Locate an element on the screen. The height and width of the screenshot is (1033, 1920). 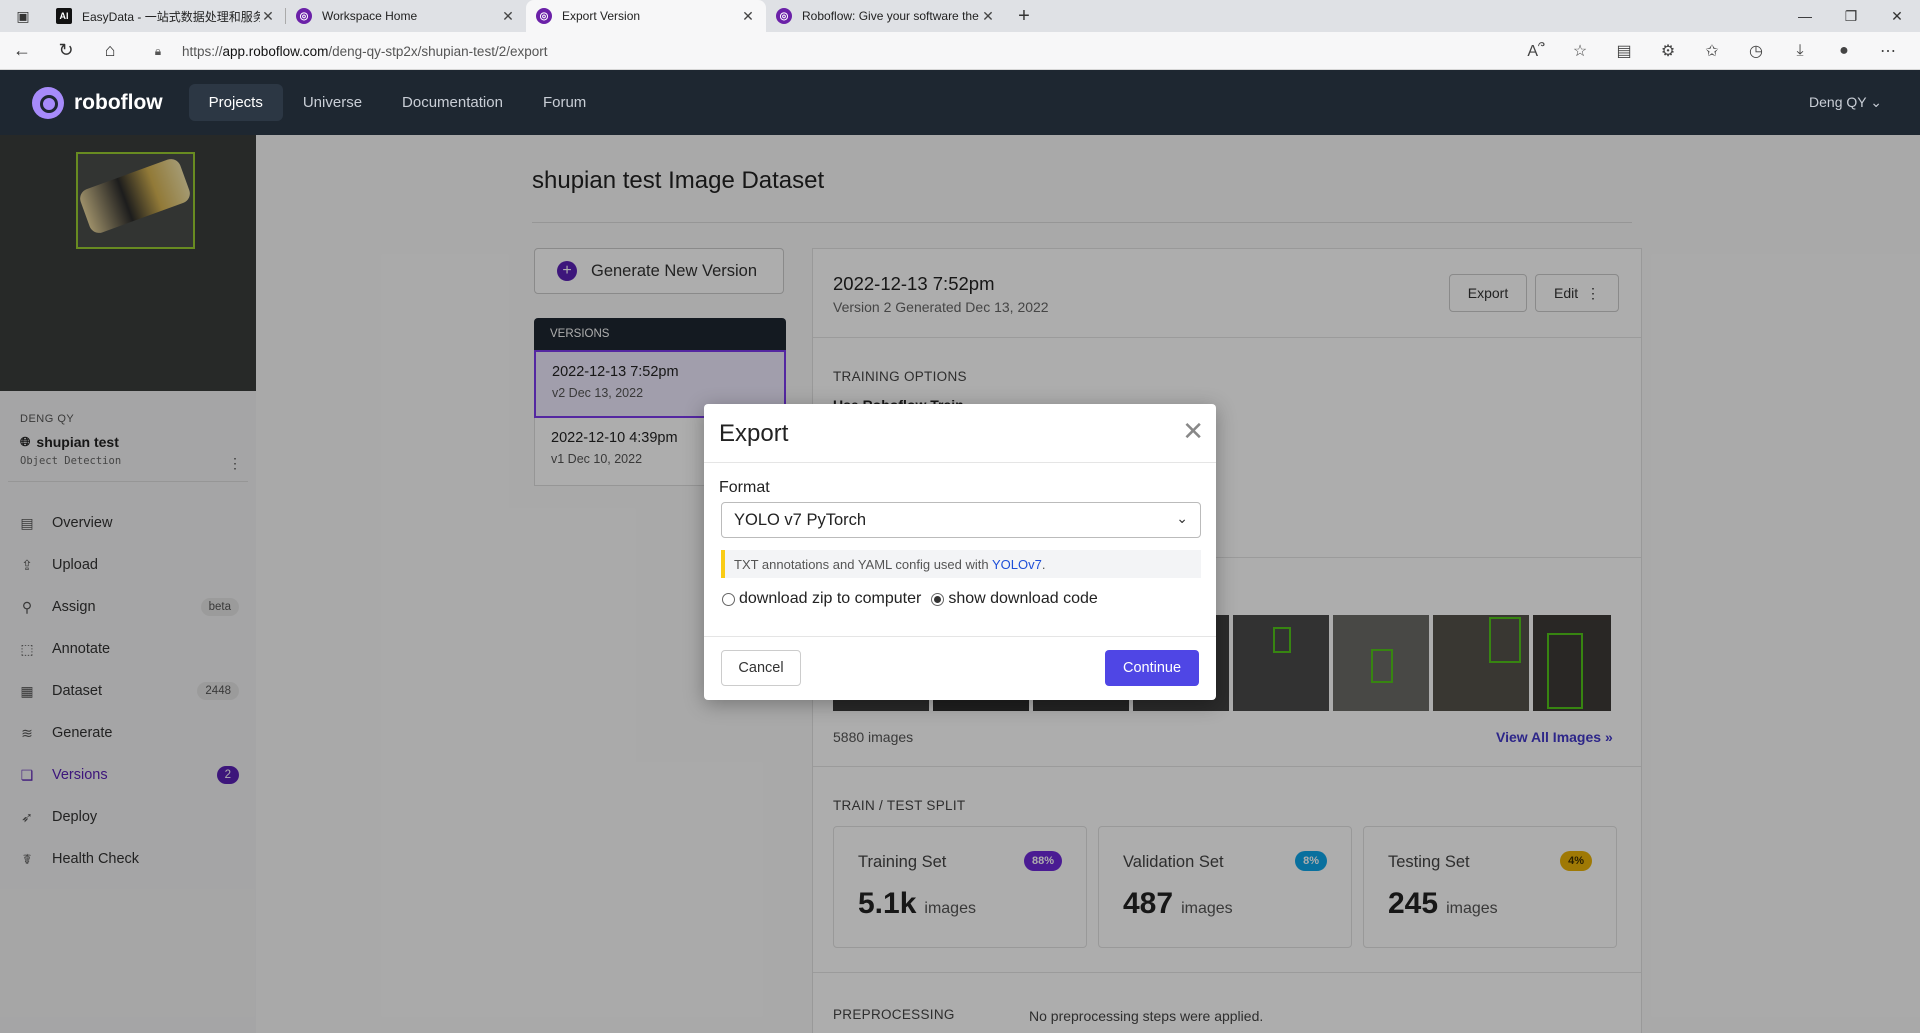
radio-code-label: show download code is located at coordinates (1022, 599).